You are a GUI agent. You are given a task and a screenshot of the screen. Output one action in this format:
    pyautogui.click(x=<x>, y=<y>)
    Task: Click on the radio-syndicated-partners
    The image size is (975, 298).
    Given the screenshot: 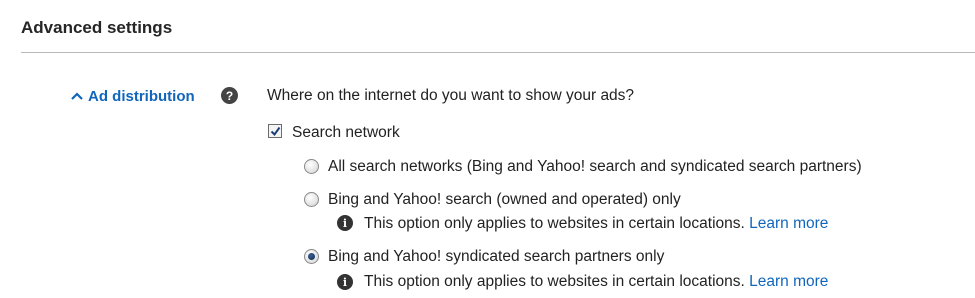 What is the action you would take?
    pyautogui.click(x=311, y=256)
    